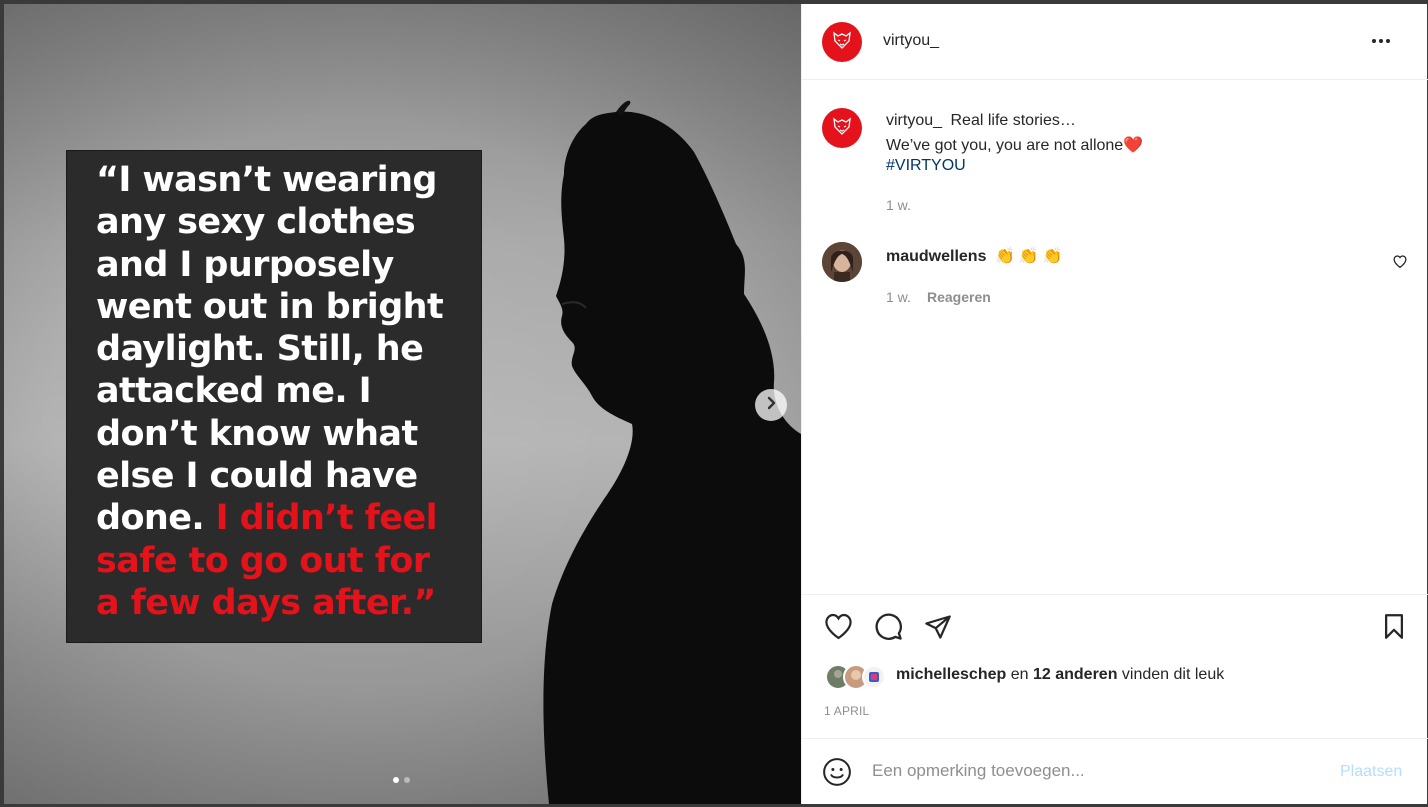 The height and width of the screenshot is (807, 1428). I want to click on more-options-button, so click(1381, 40).